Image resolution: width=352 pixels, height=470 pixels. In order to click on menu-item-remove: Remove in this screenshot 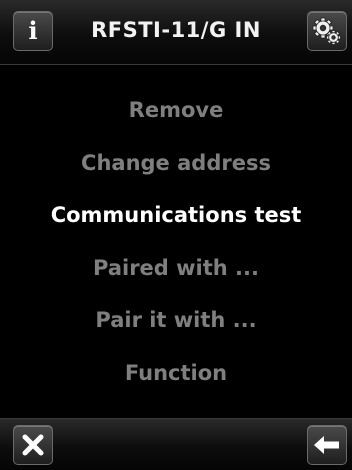, I will do `click(176, 110)`.